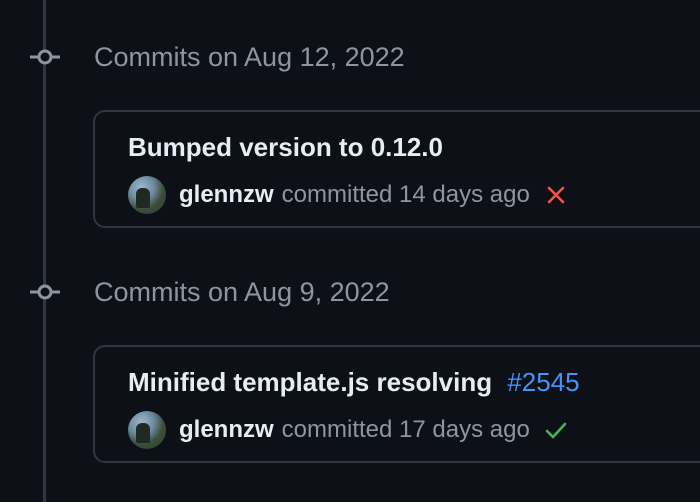  I want to click on check-icon, so click(556, 430).